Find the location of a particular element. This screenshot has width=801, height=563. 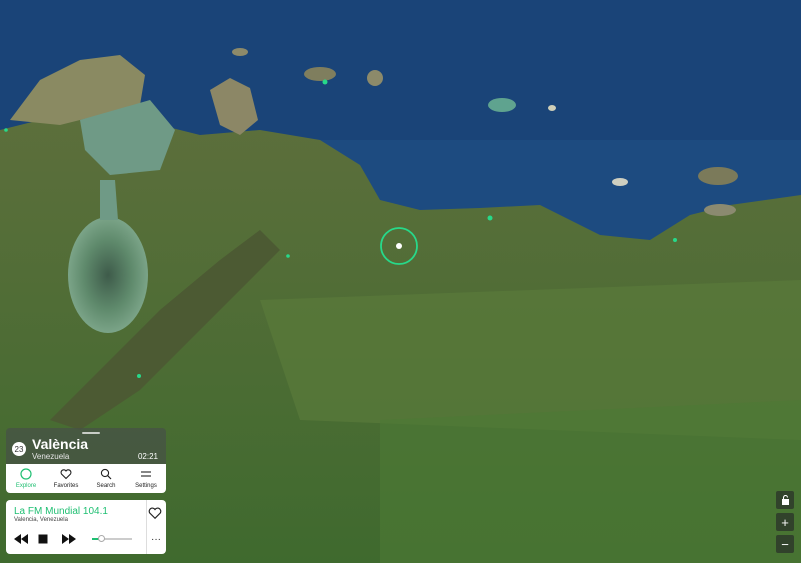

station-name: La FM Mundial 104.1 is located at coordinates (61, 511).